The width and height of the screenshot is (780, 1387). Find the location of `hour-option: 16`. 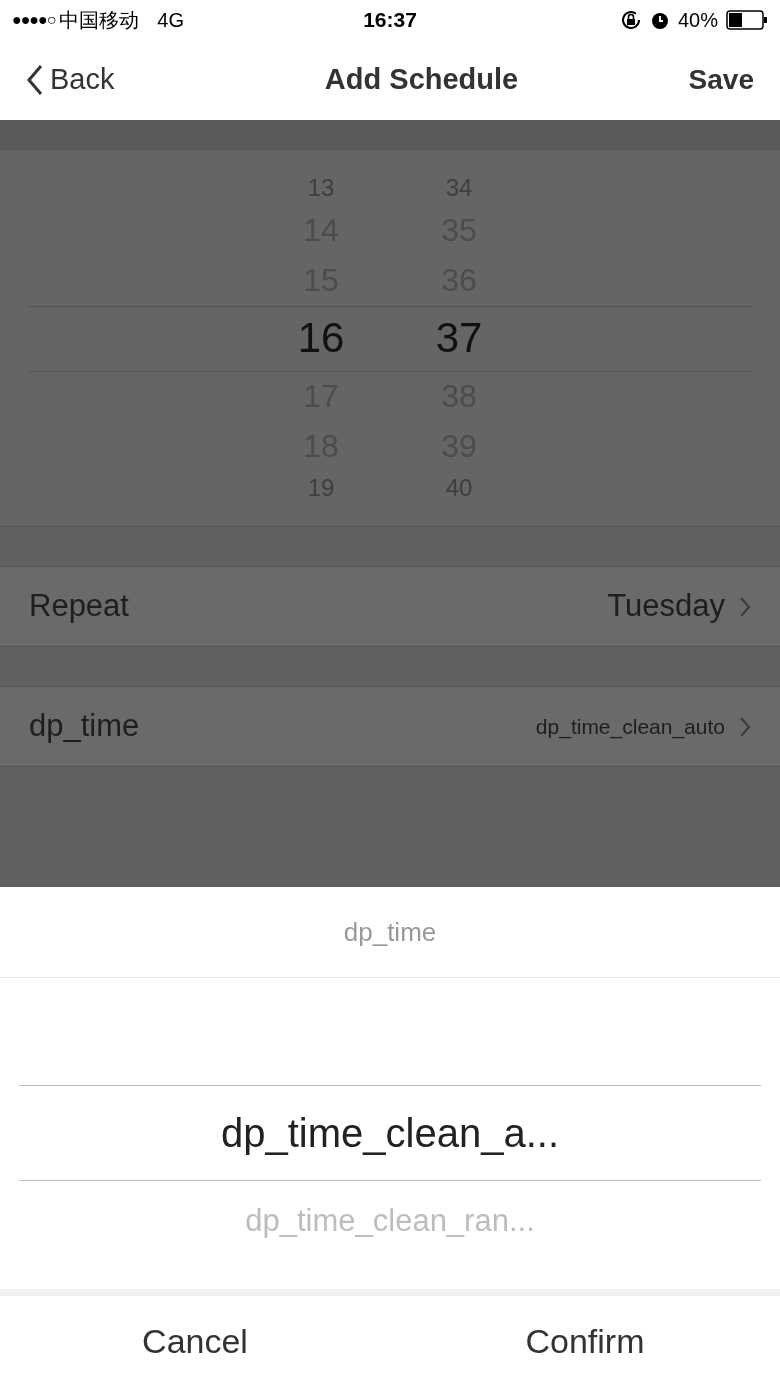

hour-option: 16 is located at coordinates (321, 338).